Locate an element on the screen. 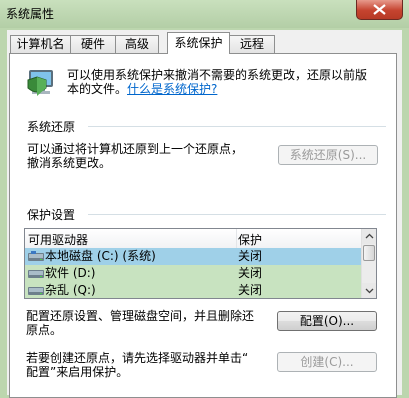 Image resolution: width=409 pixels, height=398 pixels. restore-desc-line1: 可以通过将计算机还原到上一个还原点， is located at coordinates (135, 149).